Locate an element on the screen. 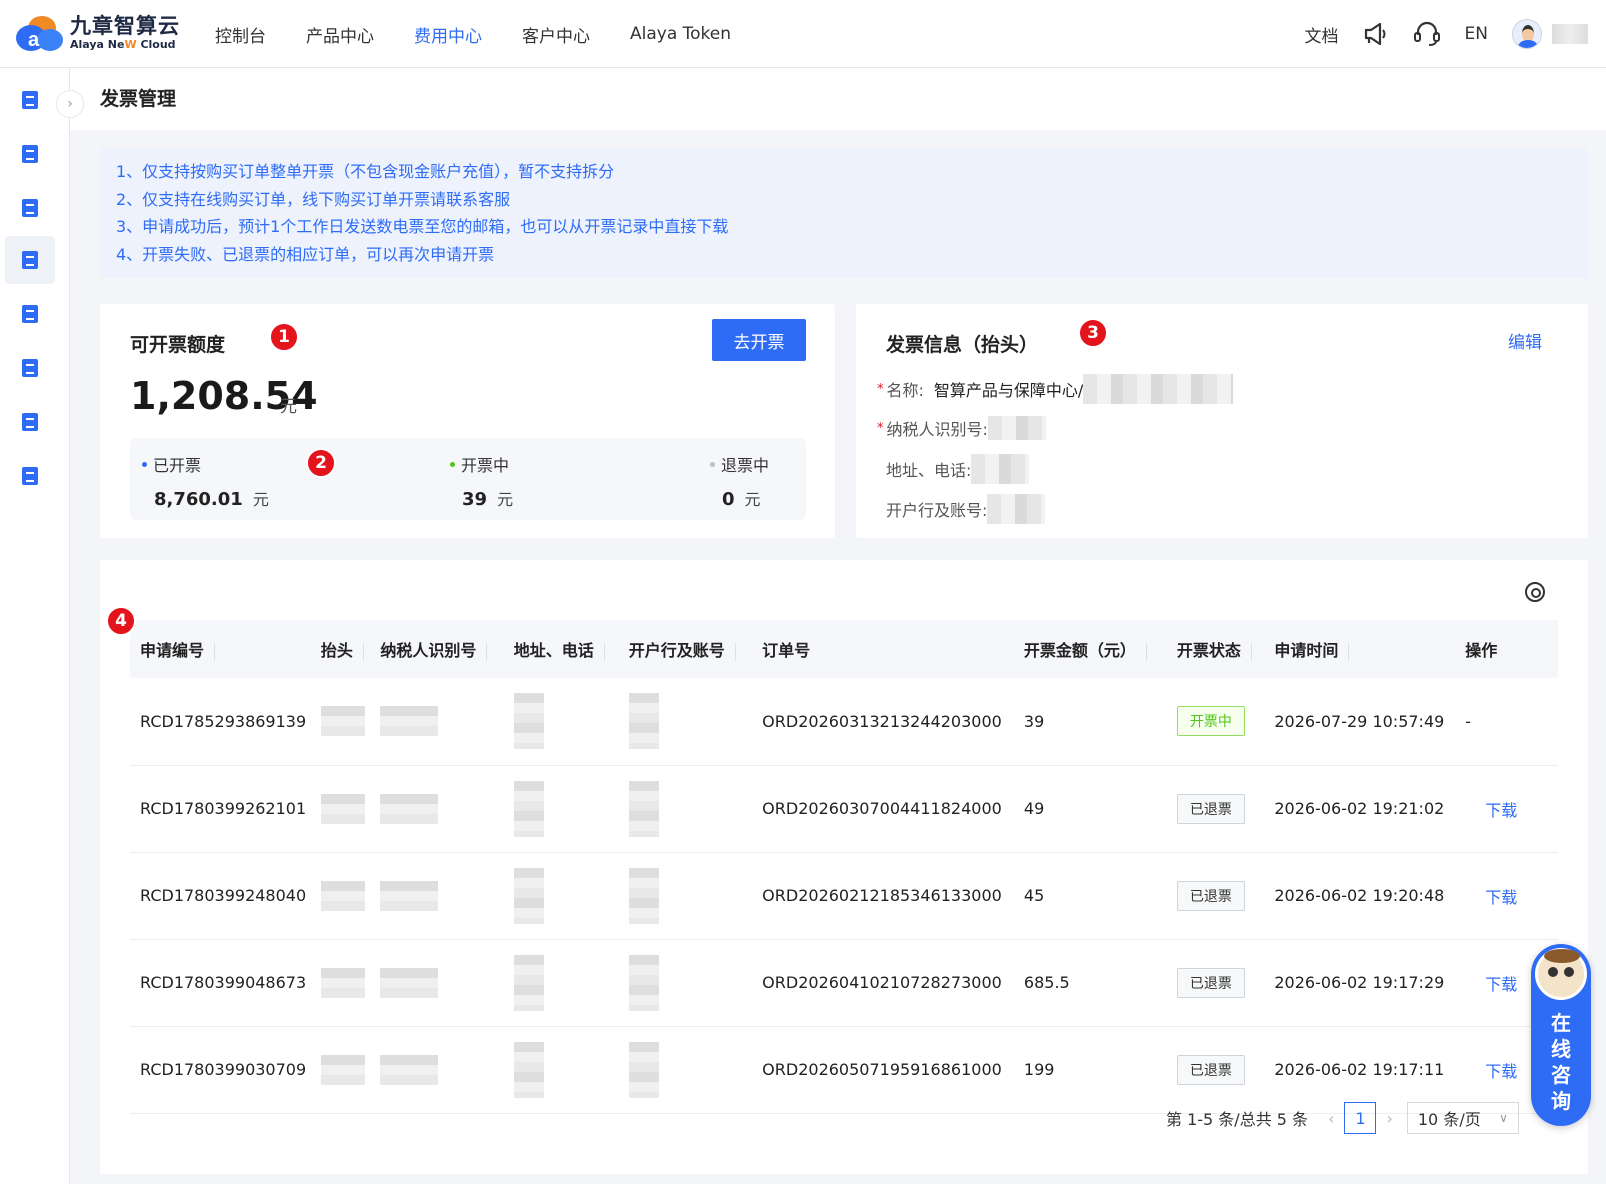 The height and width of the screenshot is (1184, 1606). sidebar is located at coordinates (35, 626).